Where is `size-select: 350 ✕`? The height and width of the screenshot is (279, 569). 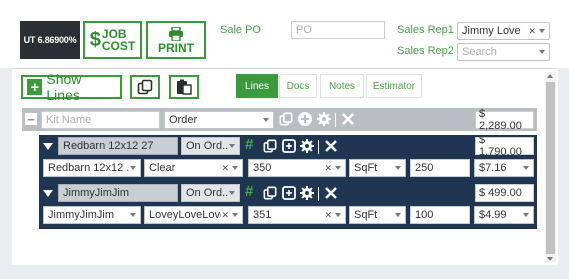
size-select: 350 ✕ is located at coordinates (297, 168).